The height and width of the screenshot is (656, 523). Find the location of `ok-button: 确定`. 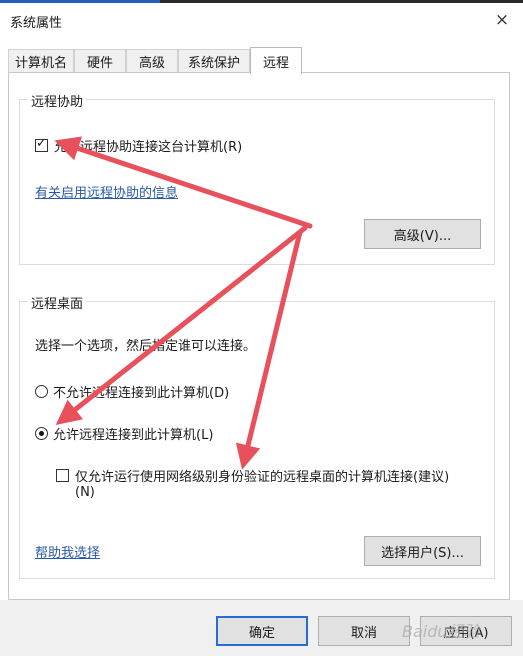

ok-button: 确定 is located at coordinates (262, 631).